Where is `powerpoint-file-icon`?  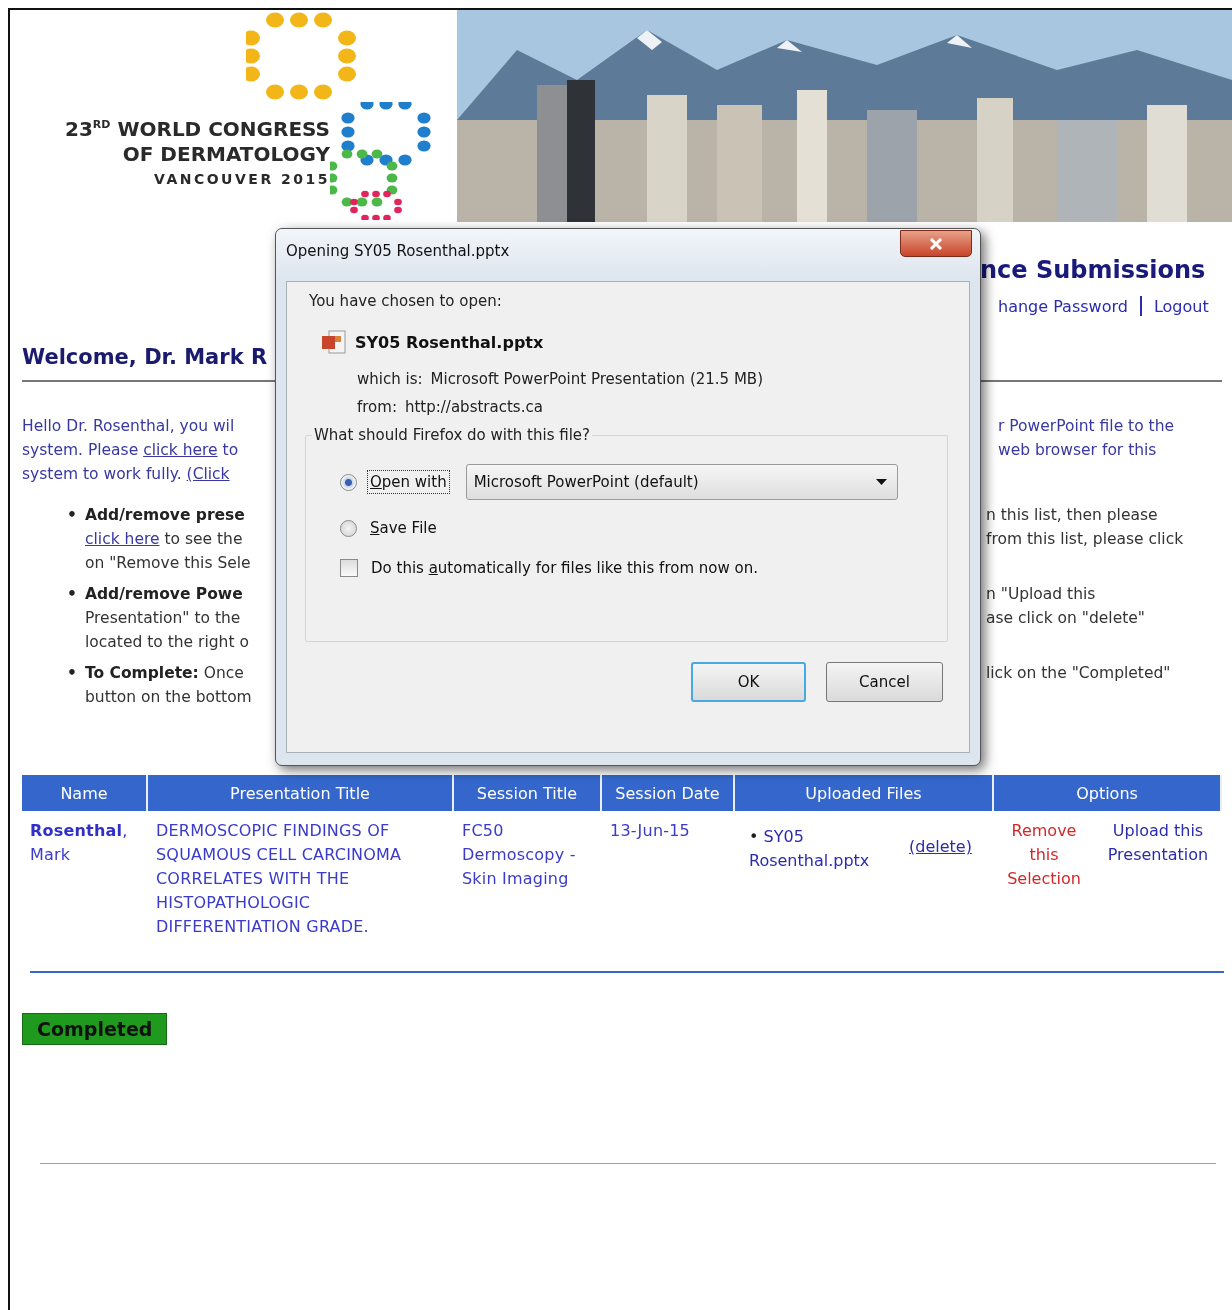
powerpoint-file-icon is located at coordinates (334, 342).